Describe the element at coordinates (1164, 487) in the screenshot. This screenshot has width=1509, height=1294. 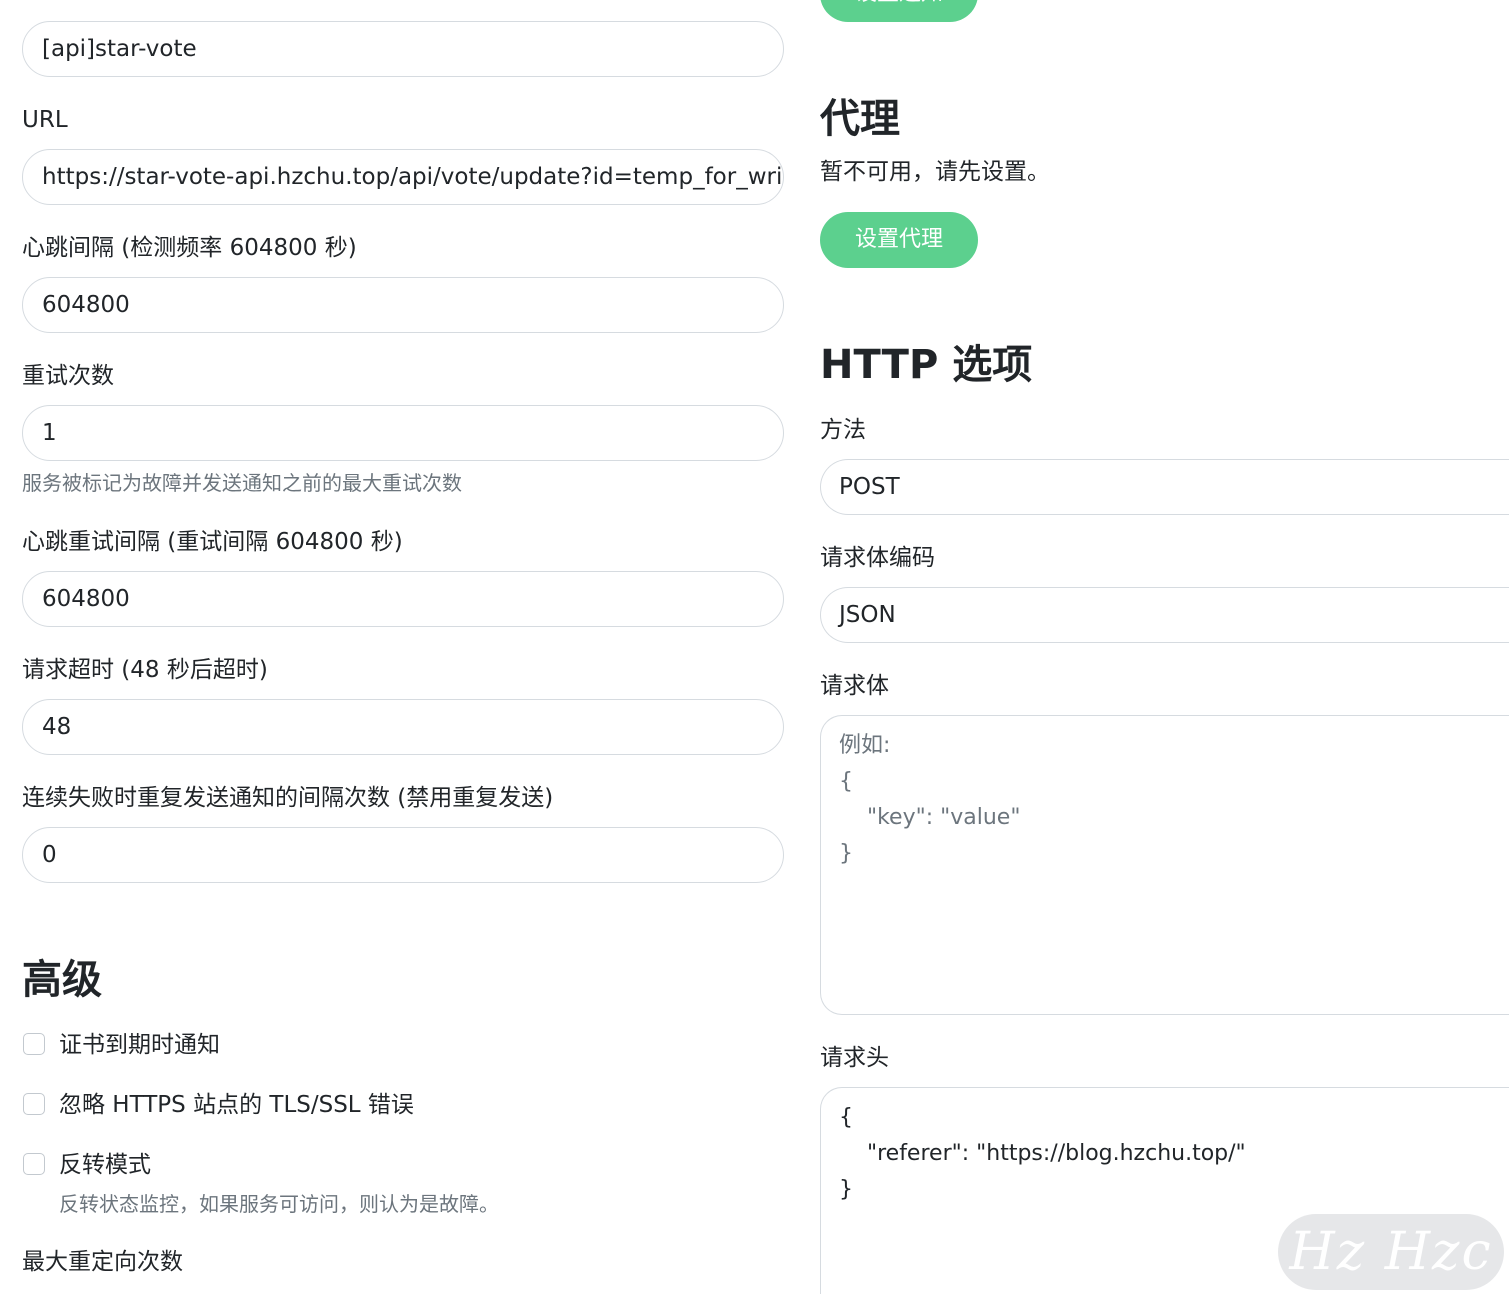
I see `method-select: POST` at that location.